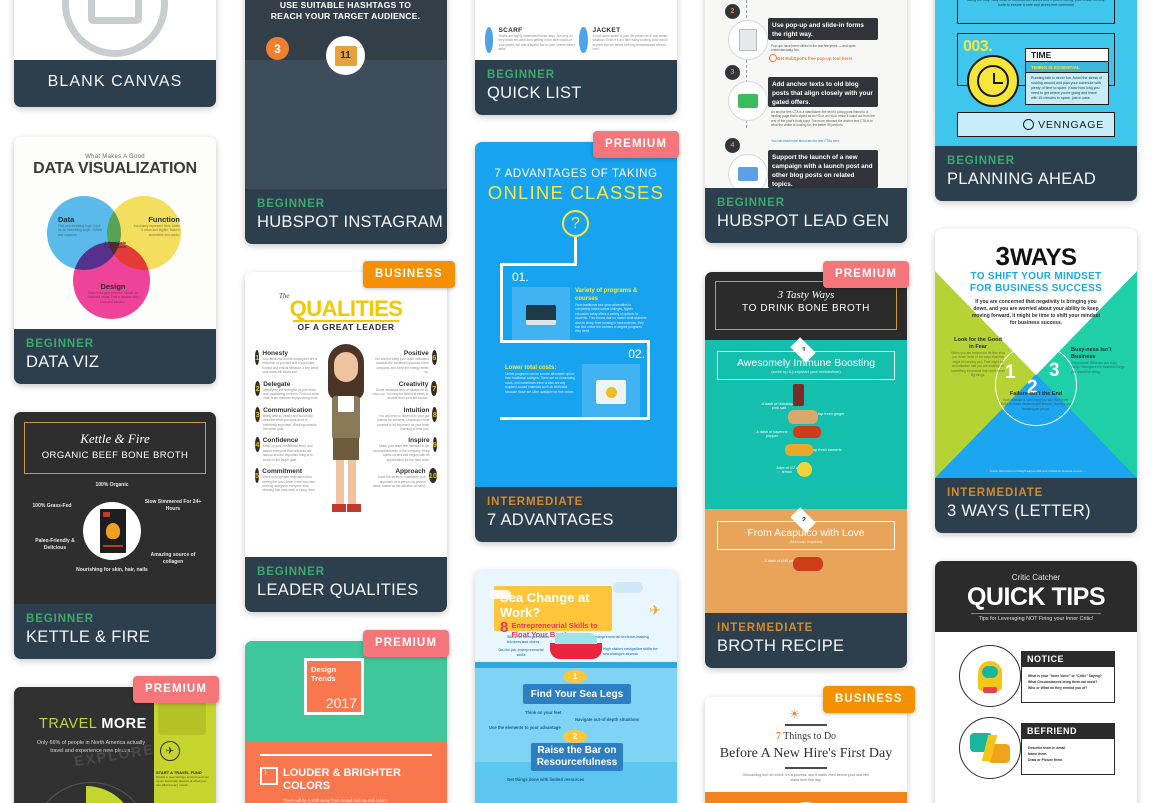  Describe the element at coordinates (772, 434) in the screenshot. I see `ingredient-2: A dash of cayenne pepper` at that location.